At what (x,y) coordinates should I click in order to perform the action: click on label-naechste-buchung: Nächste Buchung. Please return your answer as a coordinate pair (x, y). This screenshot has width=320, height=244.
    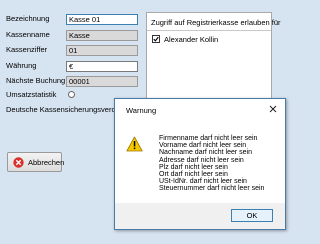
    Looking at the image, I should click on (36, 80).